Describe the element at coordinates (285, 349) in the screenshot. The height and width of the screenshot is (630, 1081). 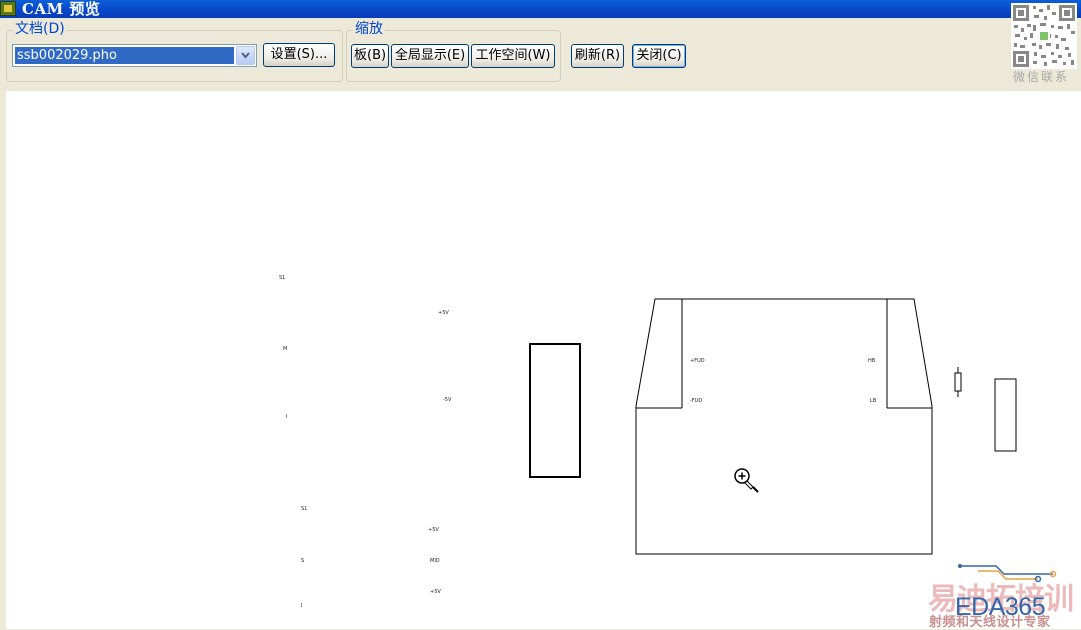
I see `preview-label: M` at that location.